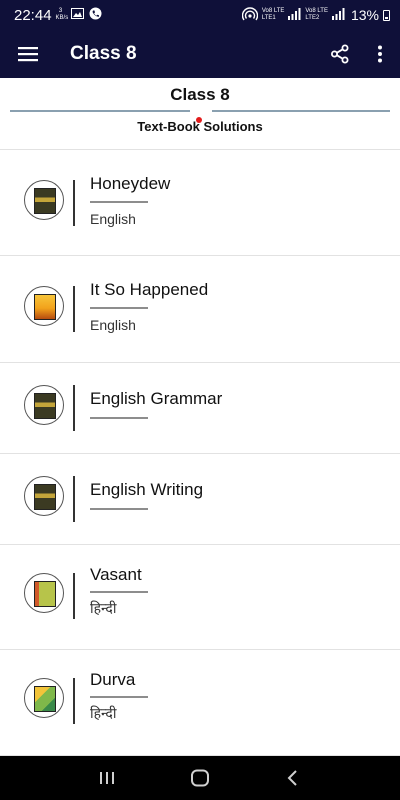 The height and width of the screenshot is (800, 400). What do you see at coordinates (293, 778) in the screenshot?
I see `back-icon` at bounding box center [293, 778].